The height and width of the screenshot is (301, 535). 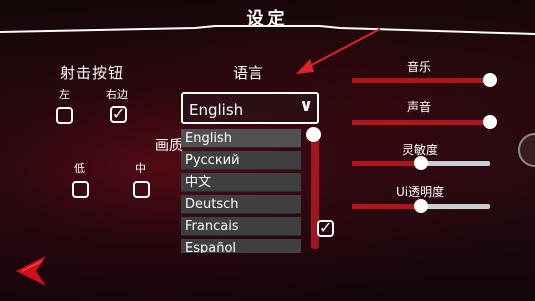 I want to click on music-slider-thumb, so click(x=490, y=80).